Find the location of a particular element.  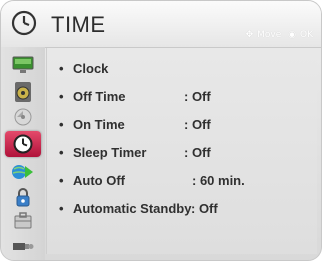

menu-item-sleep-timer: • Sleep Timer : Off is located at coordinates (184, 155).